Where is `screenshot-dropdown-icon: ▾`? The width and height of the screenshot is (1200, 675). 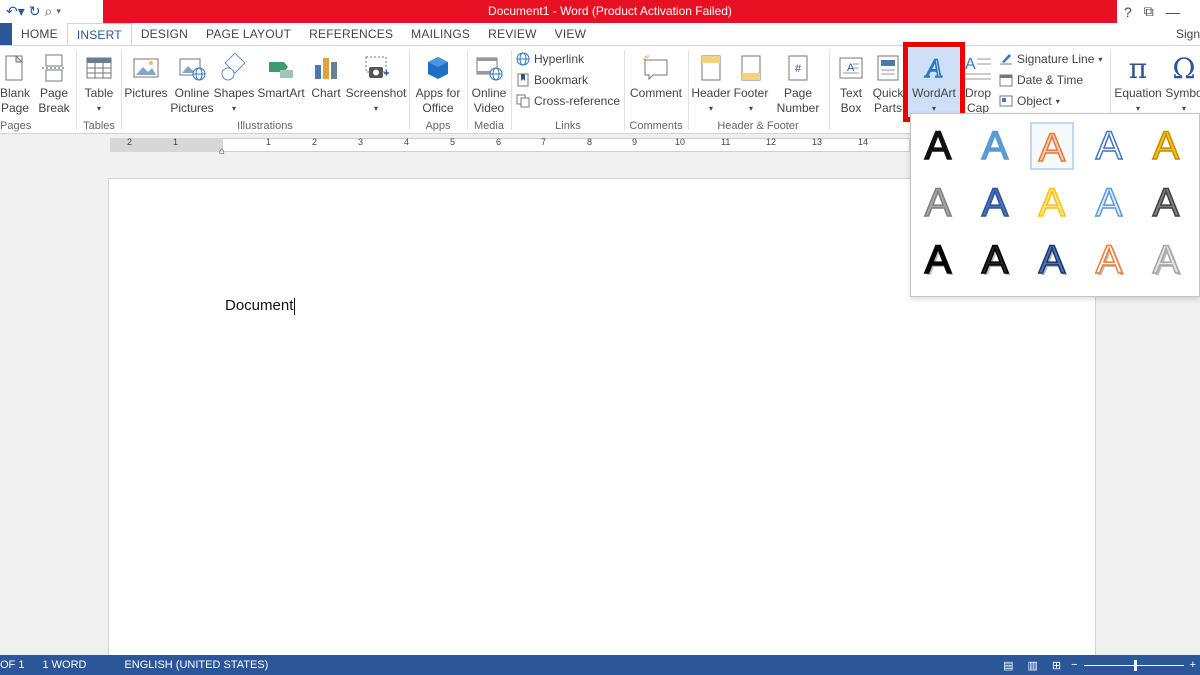 screenshot-dropdown-icon: ▾ is located at coordinates (375, 108).